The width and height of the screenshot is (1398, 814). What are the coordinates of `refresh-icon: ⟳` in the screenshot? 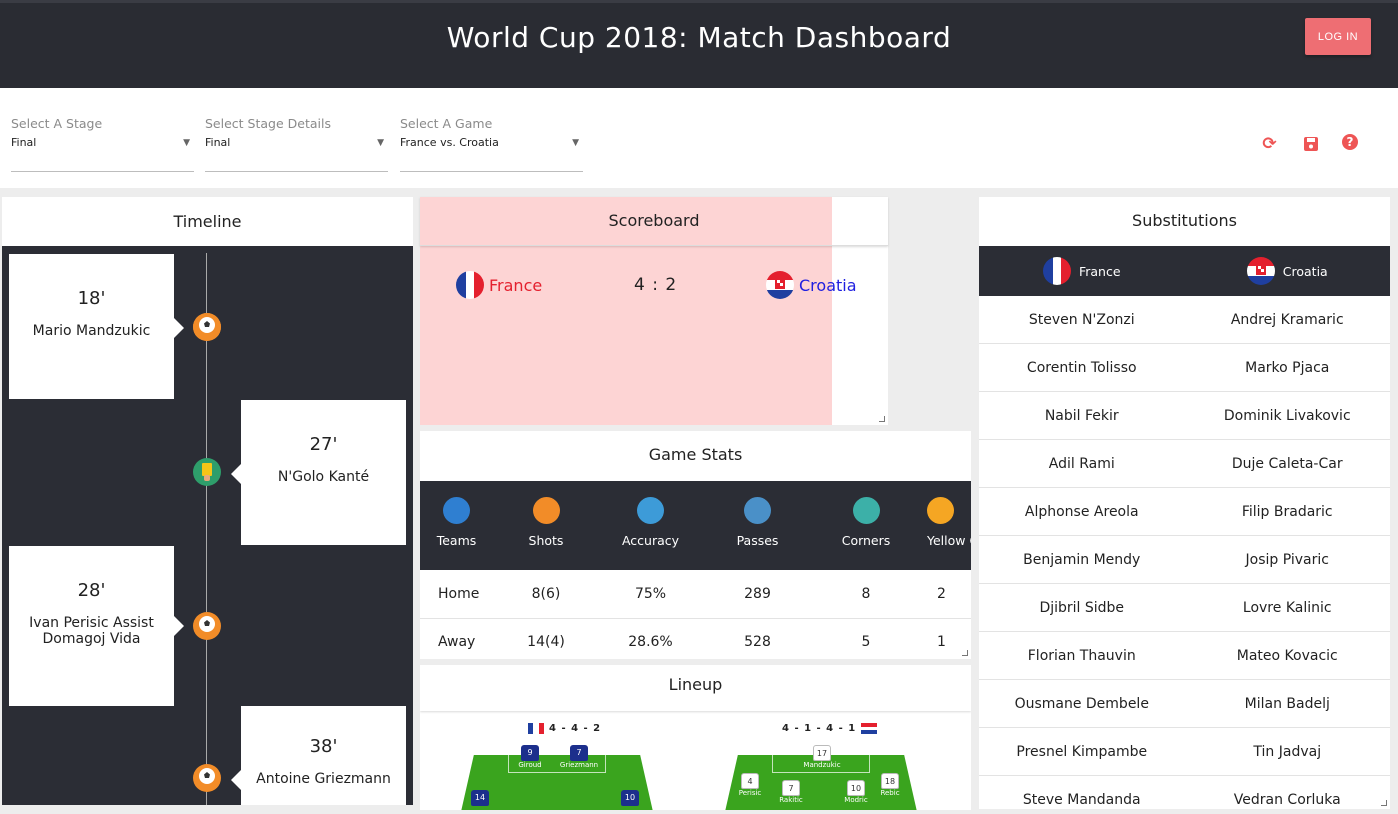 It's located at (1269, 144).